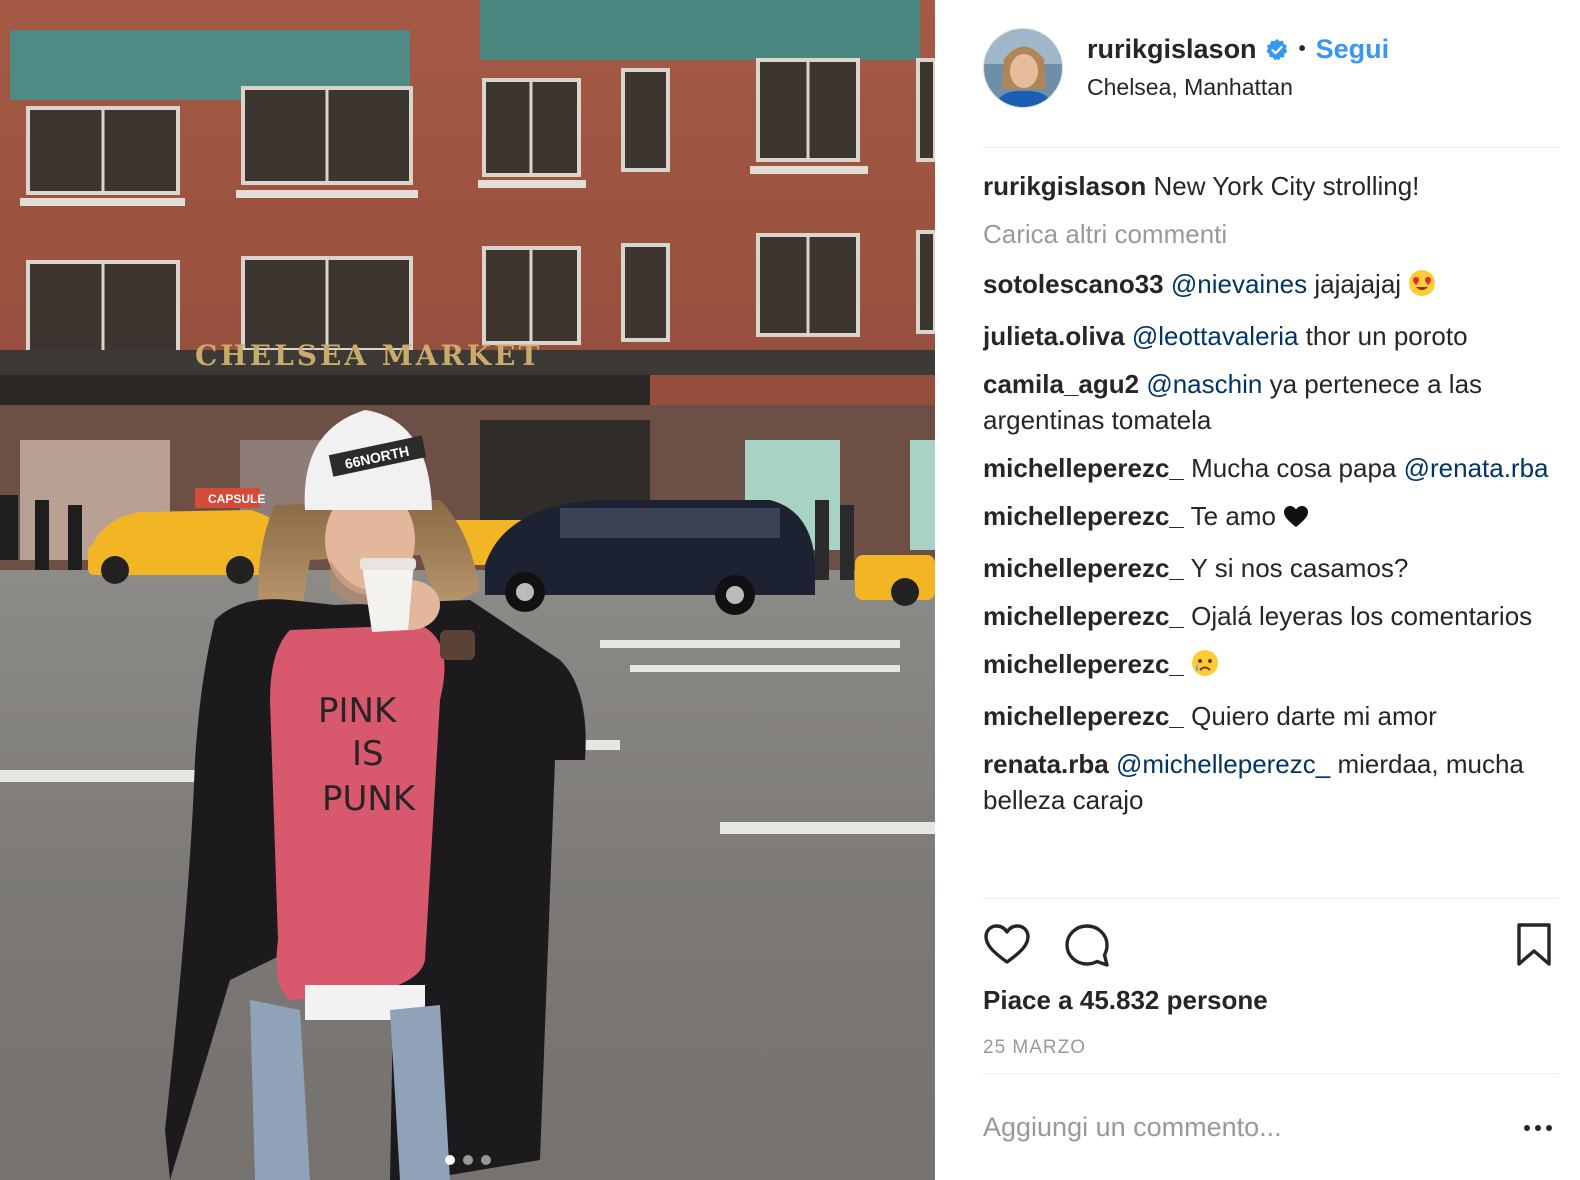 The height and width of the screenshot is (1180, 1580). Describe the element at coordinates (1422, 287) in the screenshot. I see `heart-eyes-emoji-icon` at that location.